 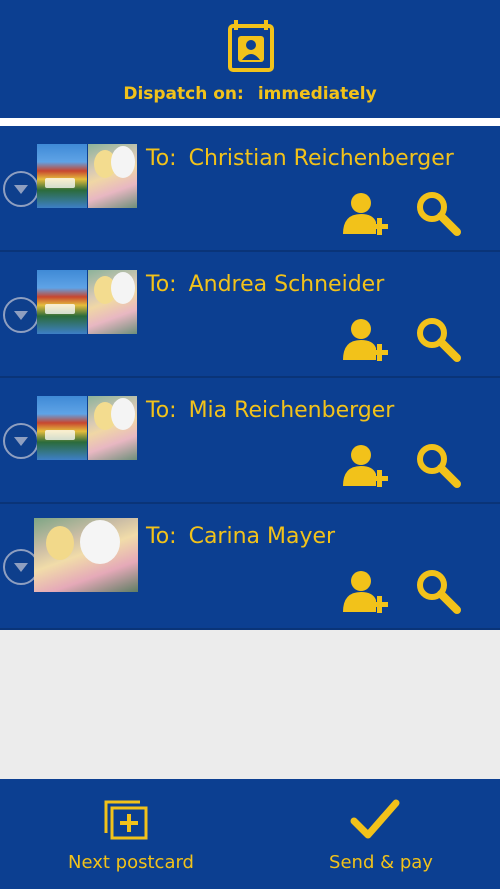 I want to click on send-and-pay-button: Send & pay, so click(x=375, y=834).